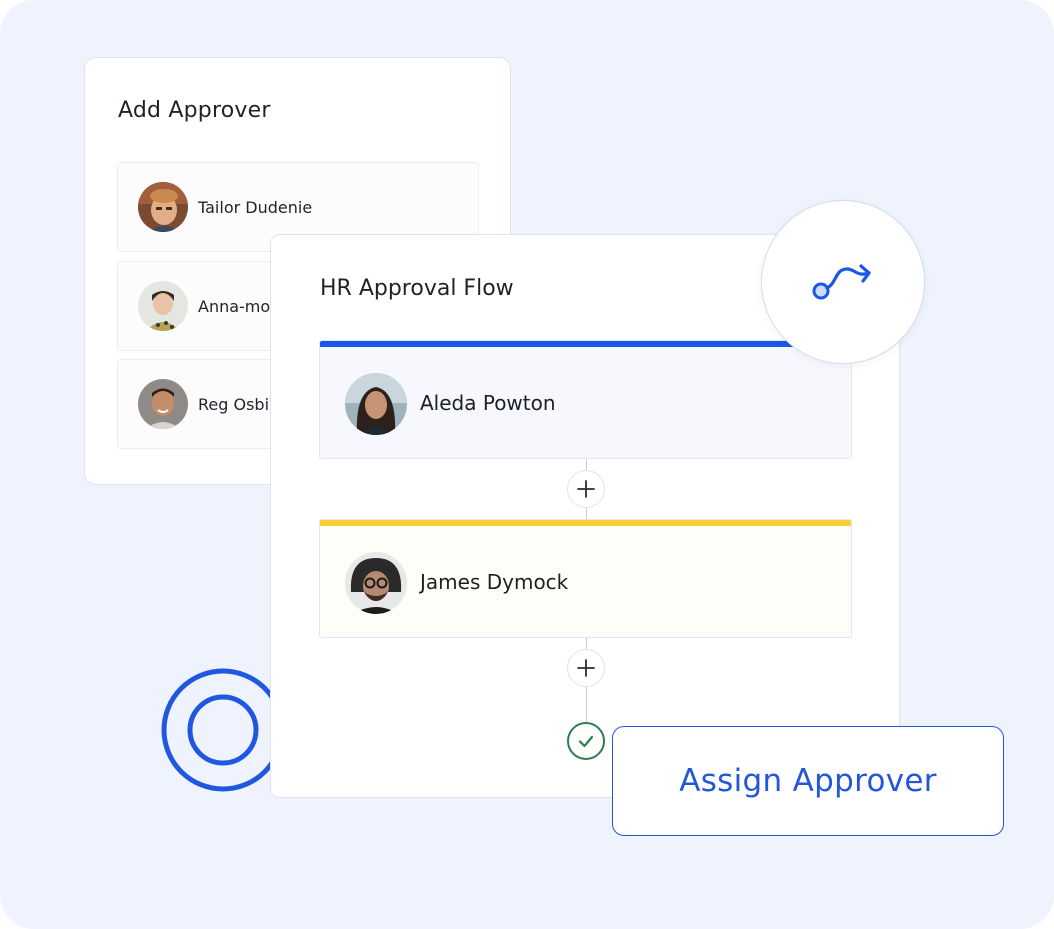 This screenshot has height=929, width=1054. Describe the element at coordinates (808, 781) in the screenshot. I see `assign-approver-button: Assign Approver` at that location.